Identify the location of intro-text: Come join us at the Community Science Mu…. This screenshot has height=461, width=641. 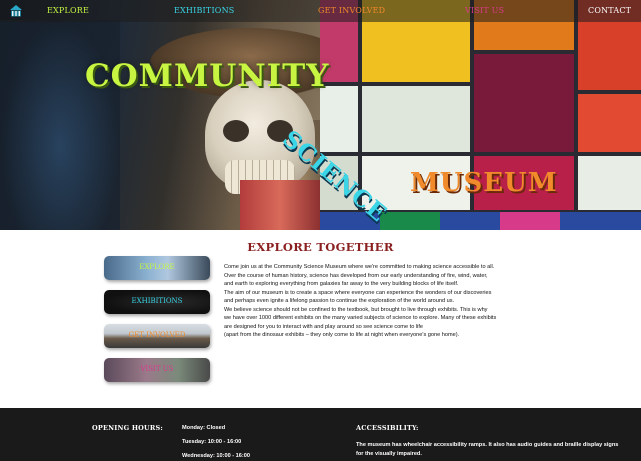
(380, 301).